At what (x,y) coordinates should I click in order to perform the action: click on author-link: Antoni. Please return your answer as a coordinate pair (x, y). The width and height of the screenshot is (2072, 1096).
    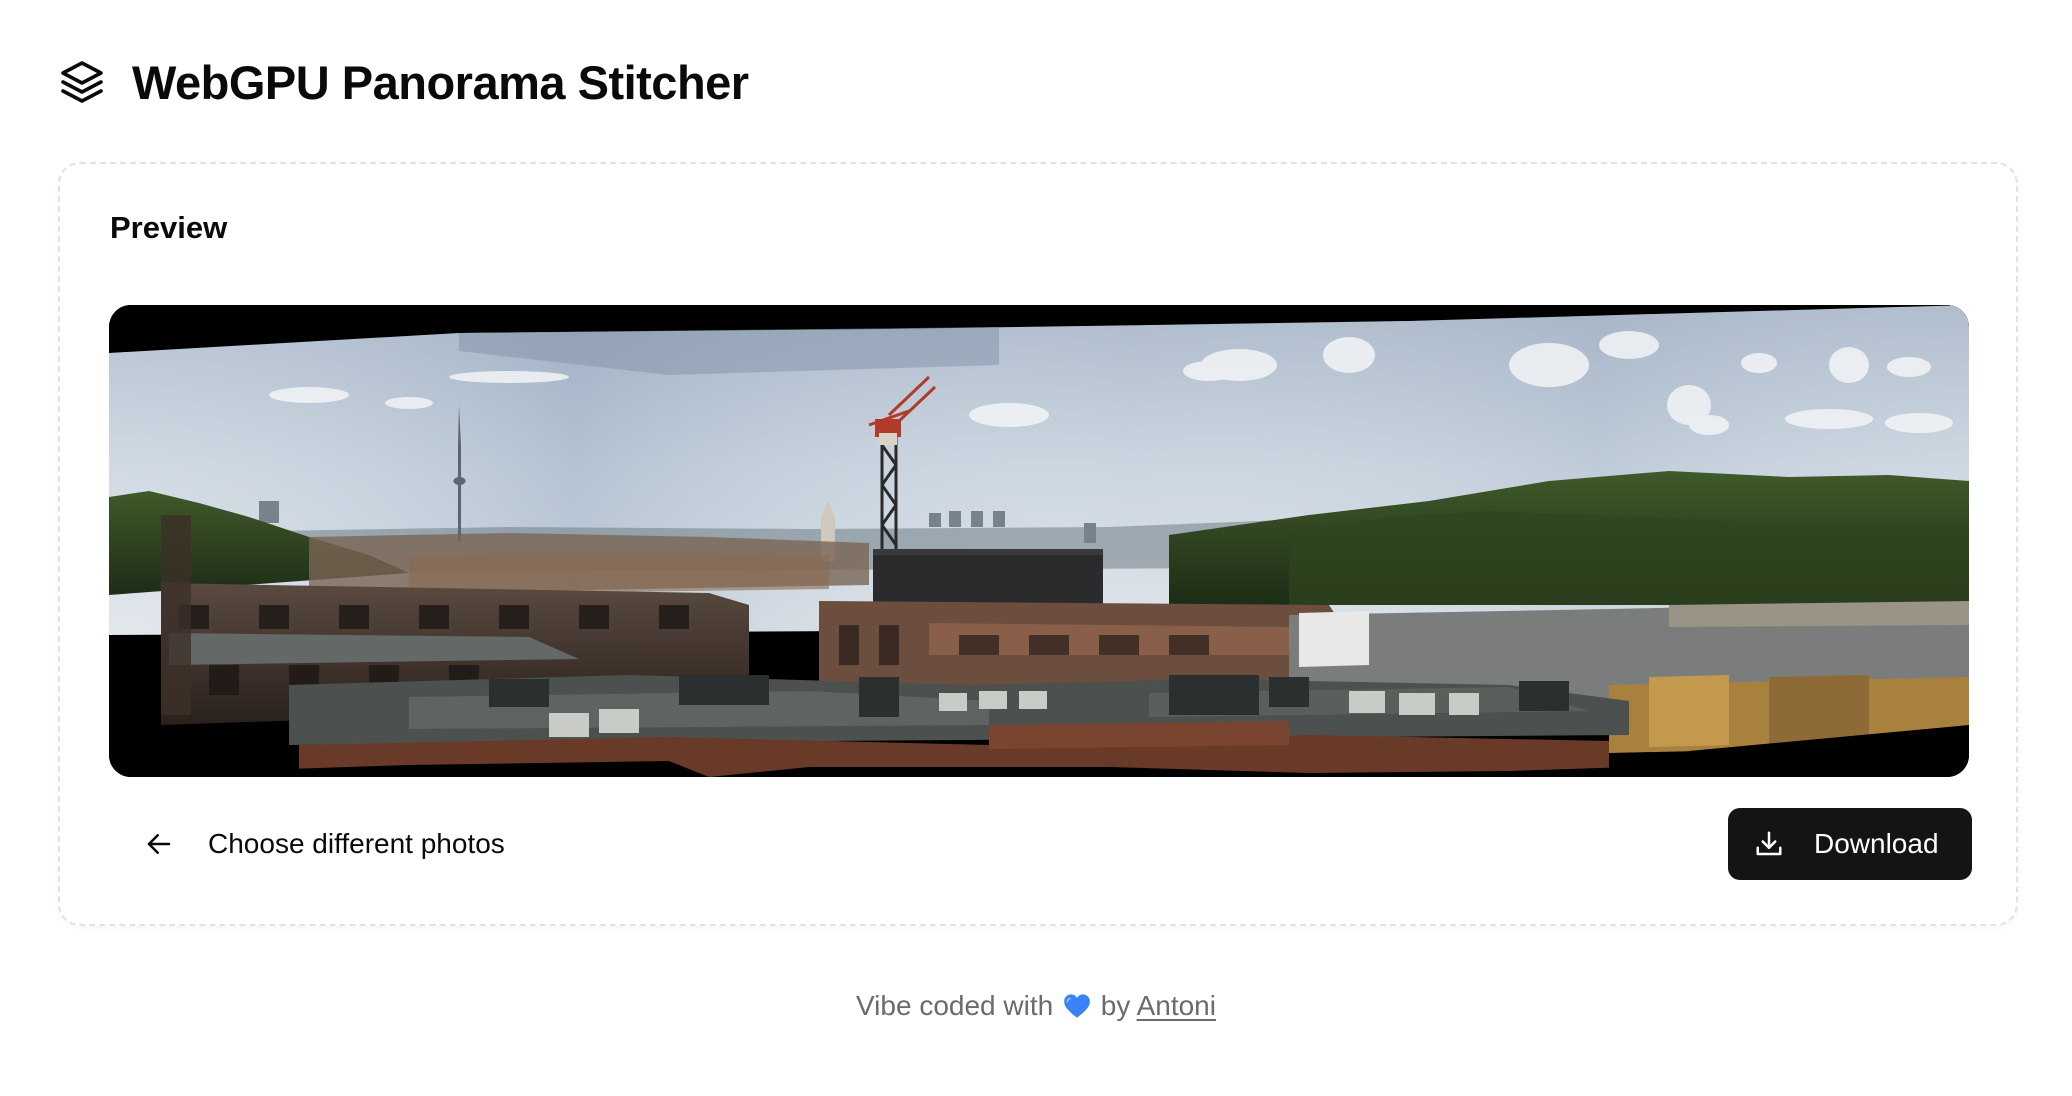
    Looking at the image, I should click on (1176, 1005).